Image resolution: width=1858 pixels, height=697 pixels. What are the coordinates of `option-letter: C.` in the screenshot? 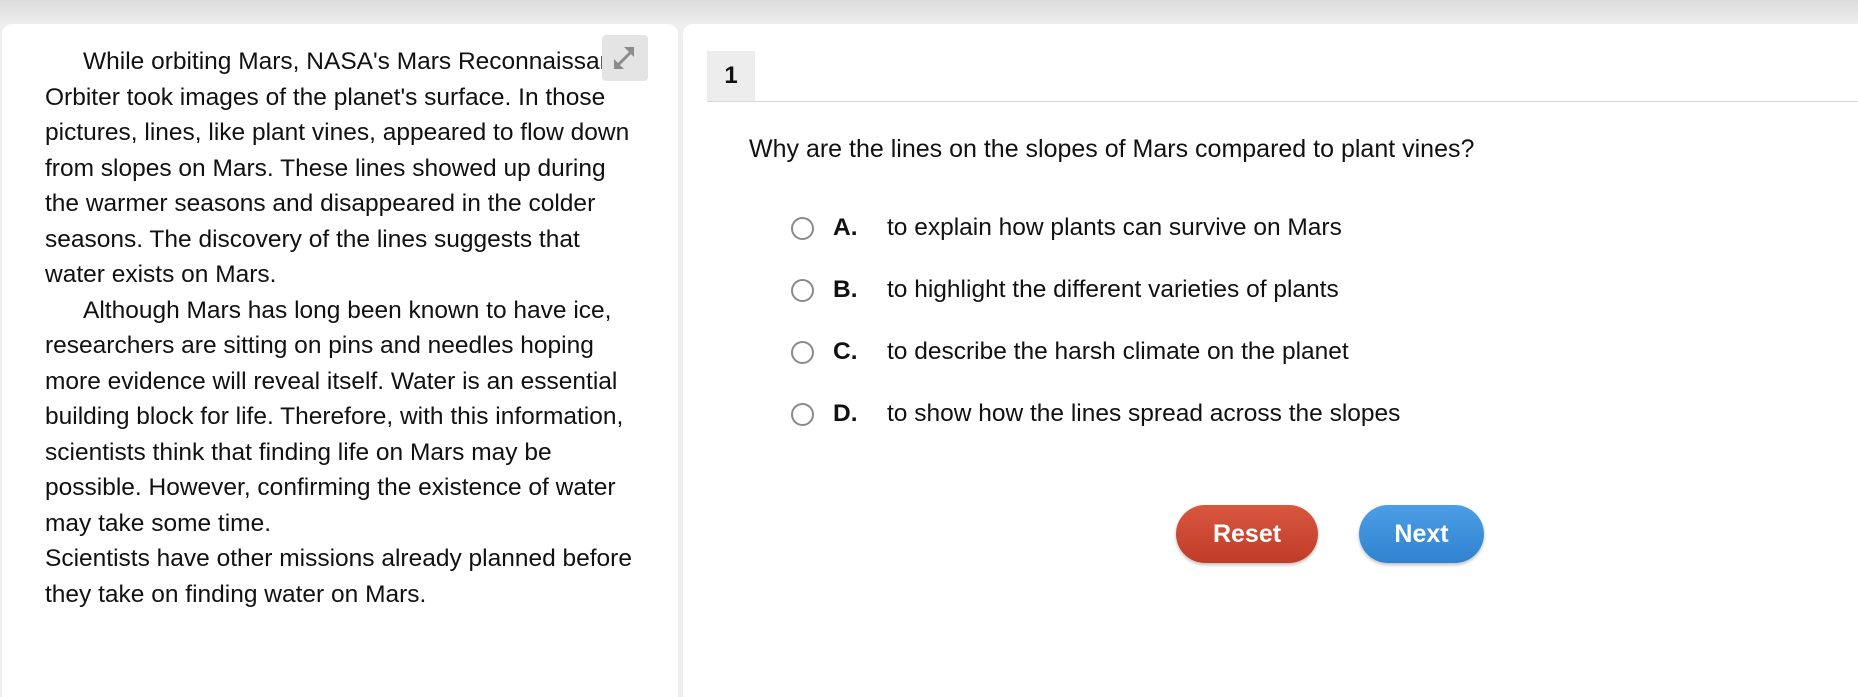 It's located at (845, 351).